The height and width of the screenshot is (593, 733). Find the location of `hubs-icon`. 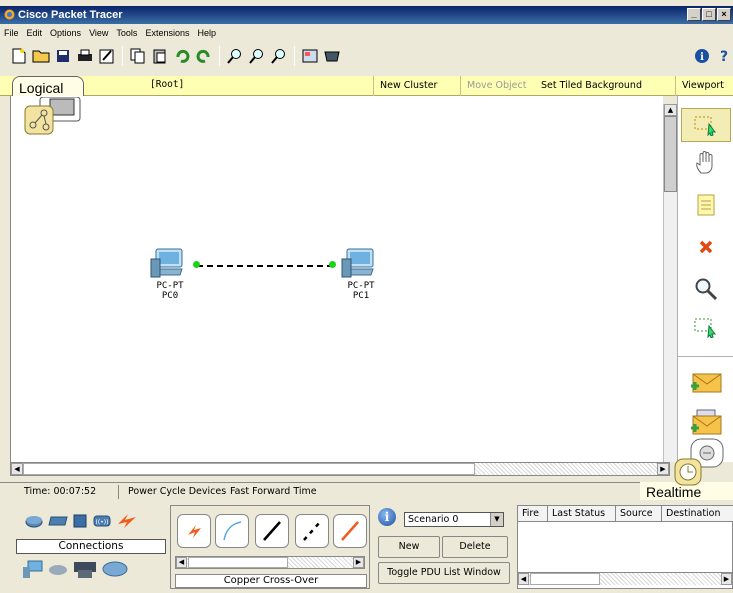

hubs-icon is located at coordinates (80, 521).